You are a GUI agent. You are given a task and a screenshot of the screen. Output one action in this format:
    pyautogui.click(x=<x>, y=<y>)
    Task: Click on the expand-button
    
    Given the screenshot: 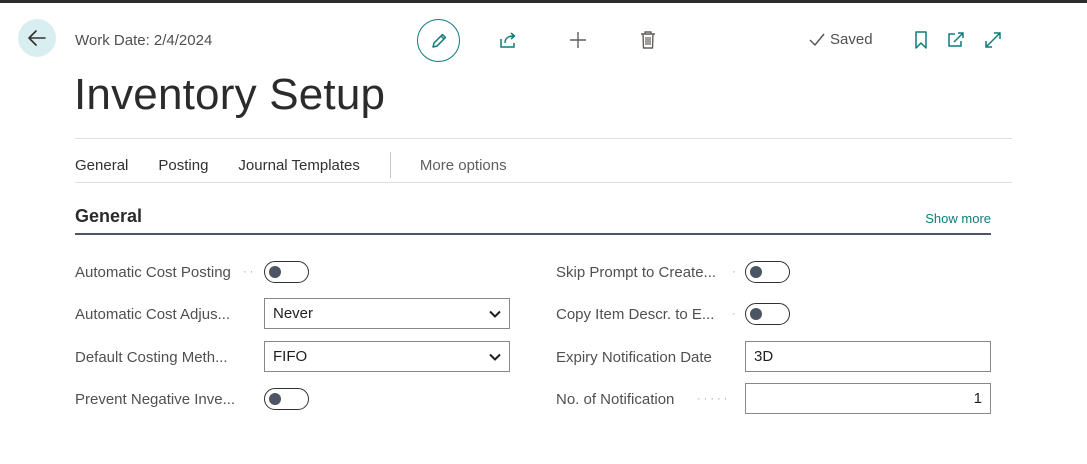 What is the action you would take?
    pyautogui.click(x=993, y=40)
    